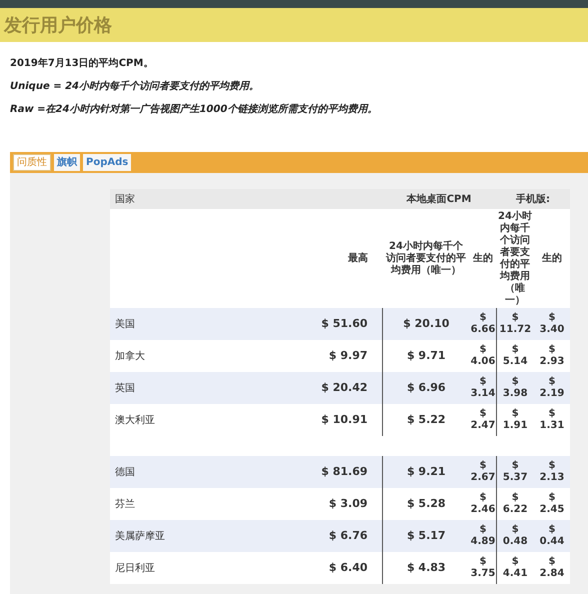 The height and width of the screenshot is (594, 588). Describe the element at coordinates (515, 420) in the screenshot. I see `table-cell-text: $ 1.91` at that location.